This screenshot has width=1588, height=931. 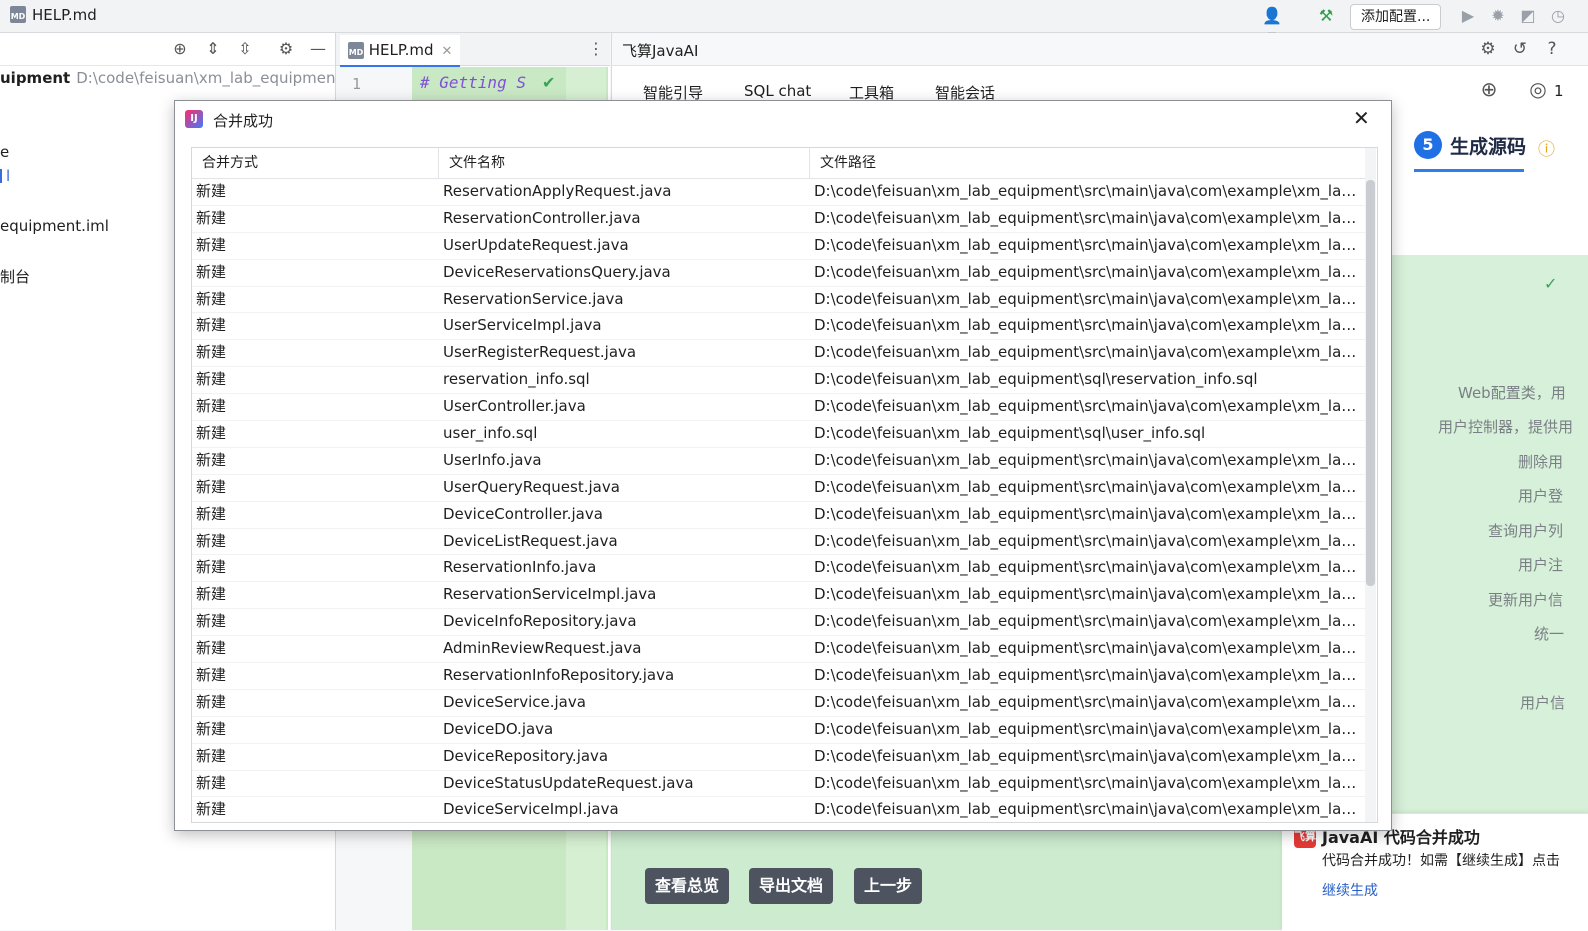 What do you see at coordinates (1488, 145) in the screenshot?
I see `step-label: 生成源码` at bounding box center [1488, 145].